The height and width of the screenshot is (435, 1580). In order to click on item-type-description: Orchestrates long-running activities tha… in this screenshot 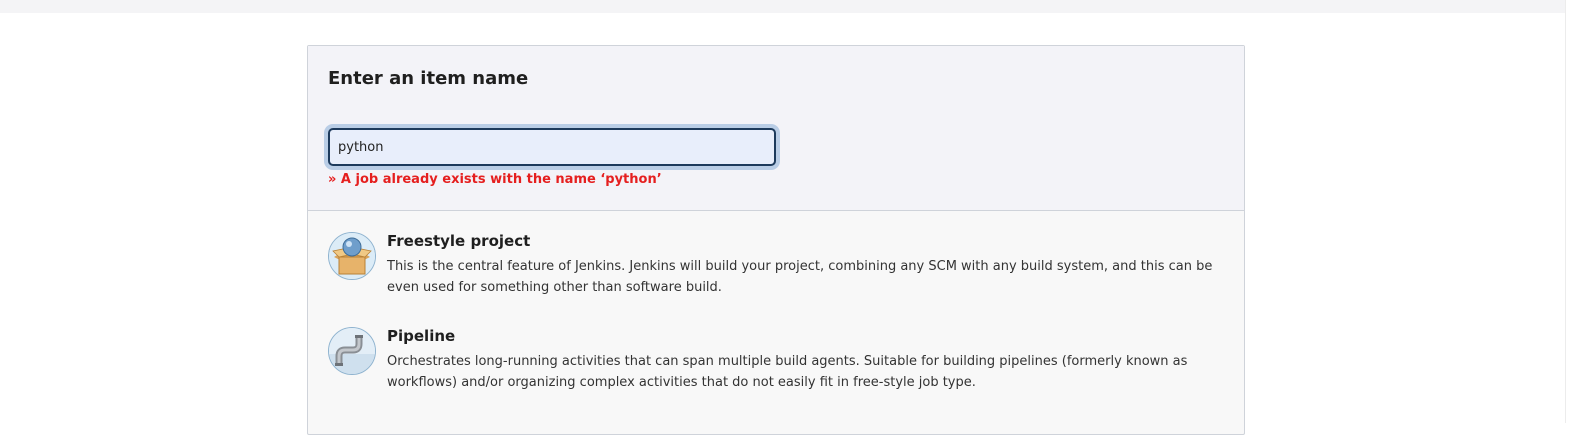, I will do `click(787, 372)`.